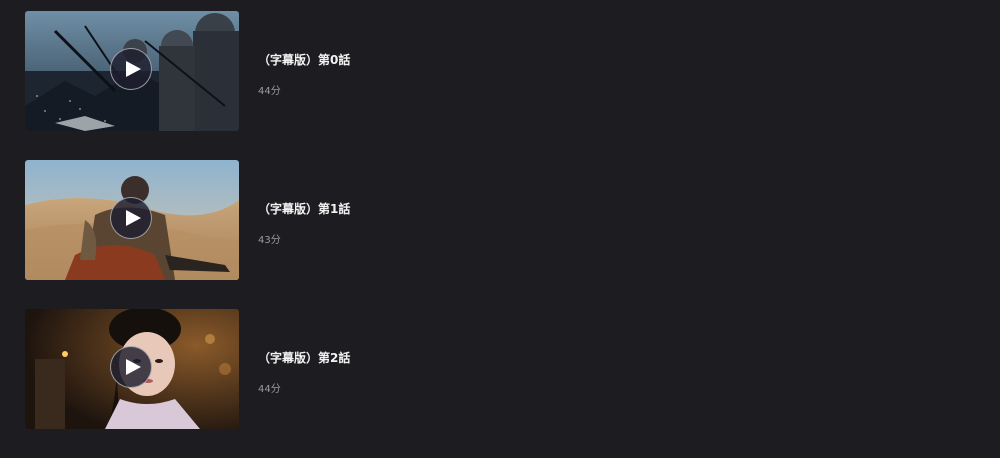 This screenshot has width=1000, height=458. I want to click on episode-duration: 43分, so click(269, 240).